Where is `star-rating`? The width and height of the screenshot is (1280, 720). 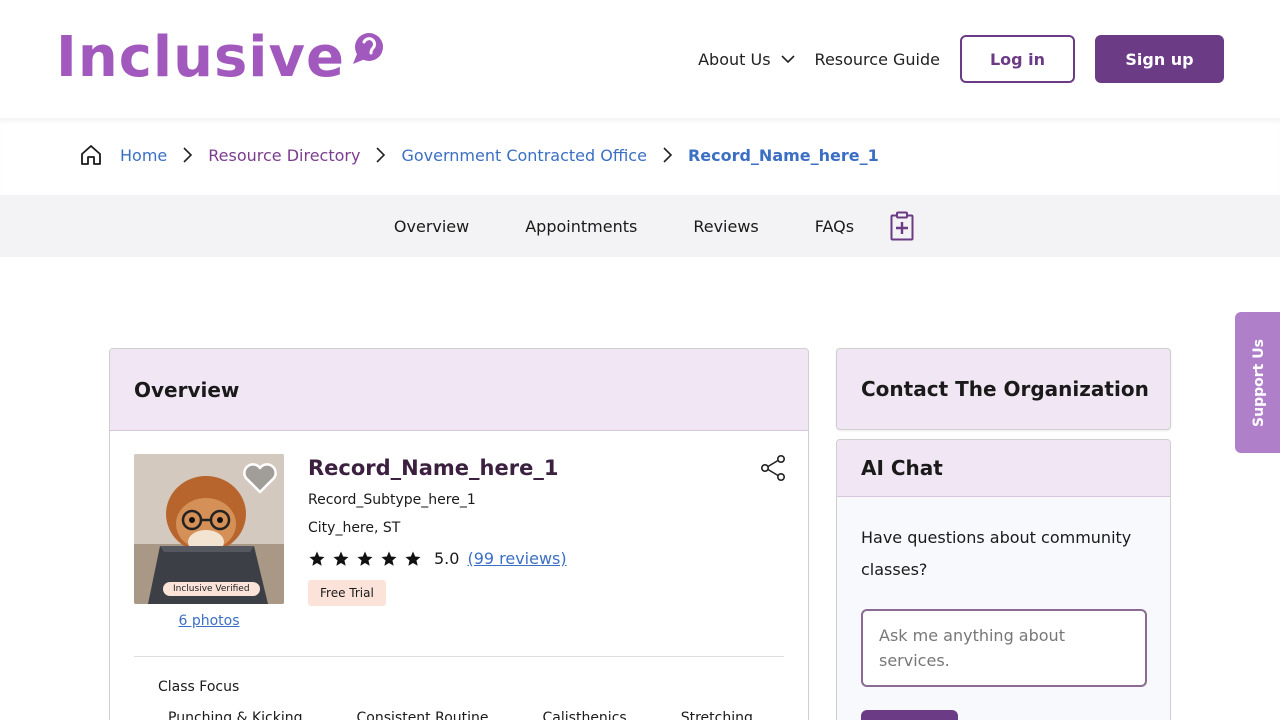 star-rating is located at coordinates (368, 559).